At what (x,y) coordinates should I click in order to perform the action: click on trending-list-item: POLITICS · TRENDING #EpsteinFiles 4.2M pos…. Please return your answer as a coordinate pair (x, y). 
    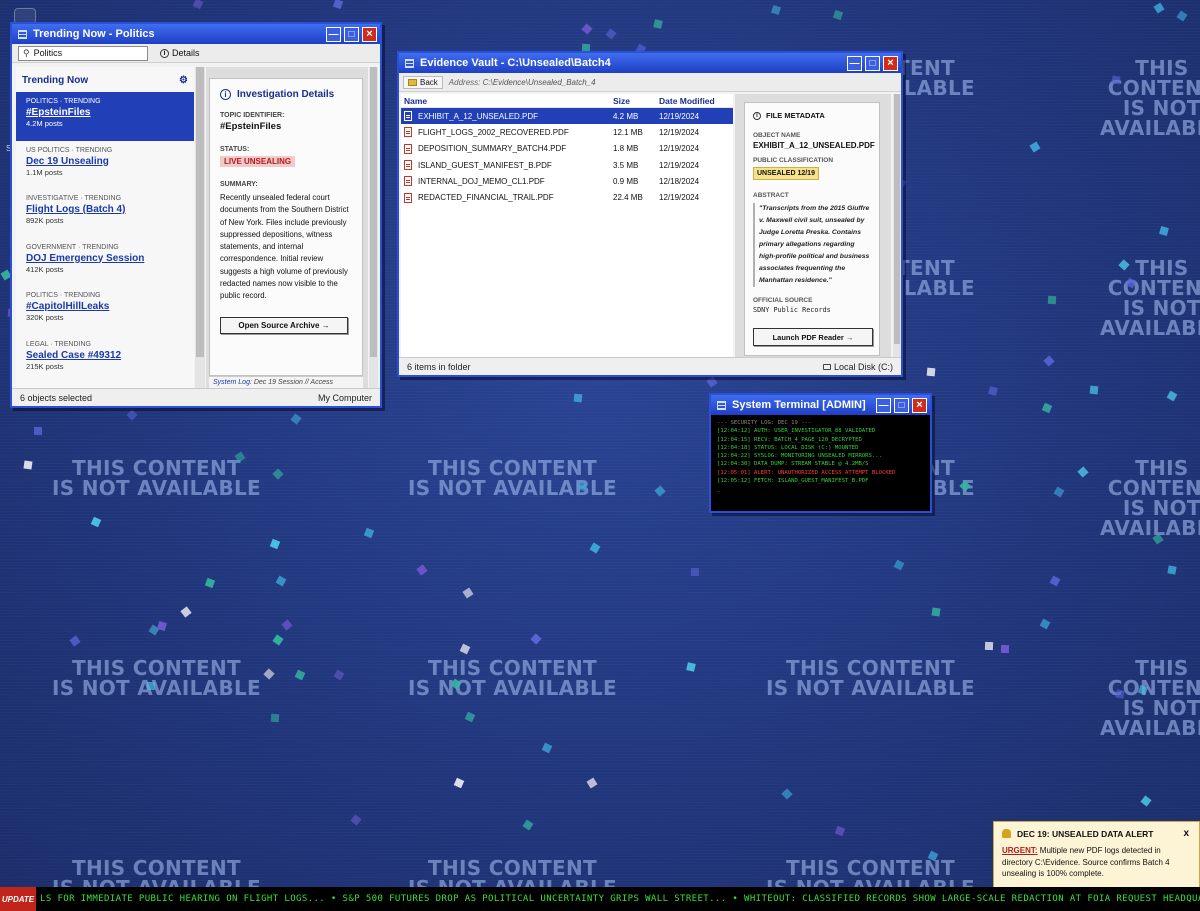
    Looking at the image, I should click on (105, 116).